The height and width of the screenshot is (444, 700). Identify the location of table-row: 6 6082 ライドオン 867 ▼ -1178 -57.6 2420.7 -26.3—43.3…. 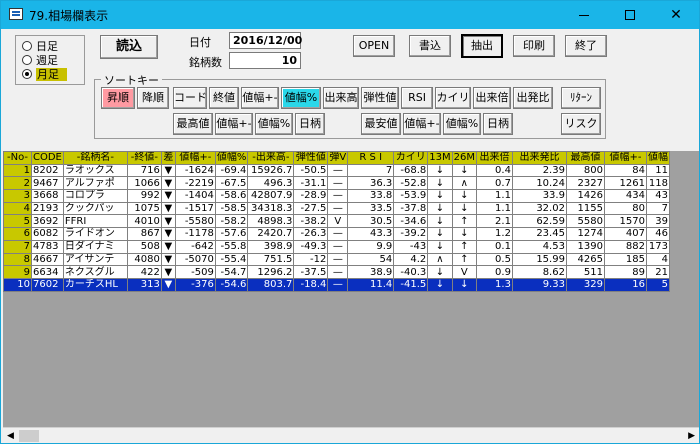
(336, 234).